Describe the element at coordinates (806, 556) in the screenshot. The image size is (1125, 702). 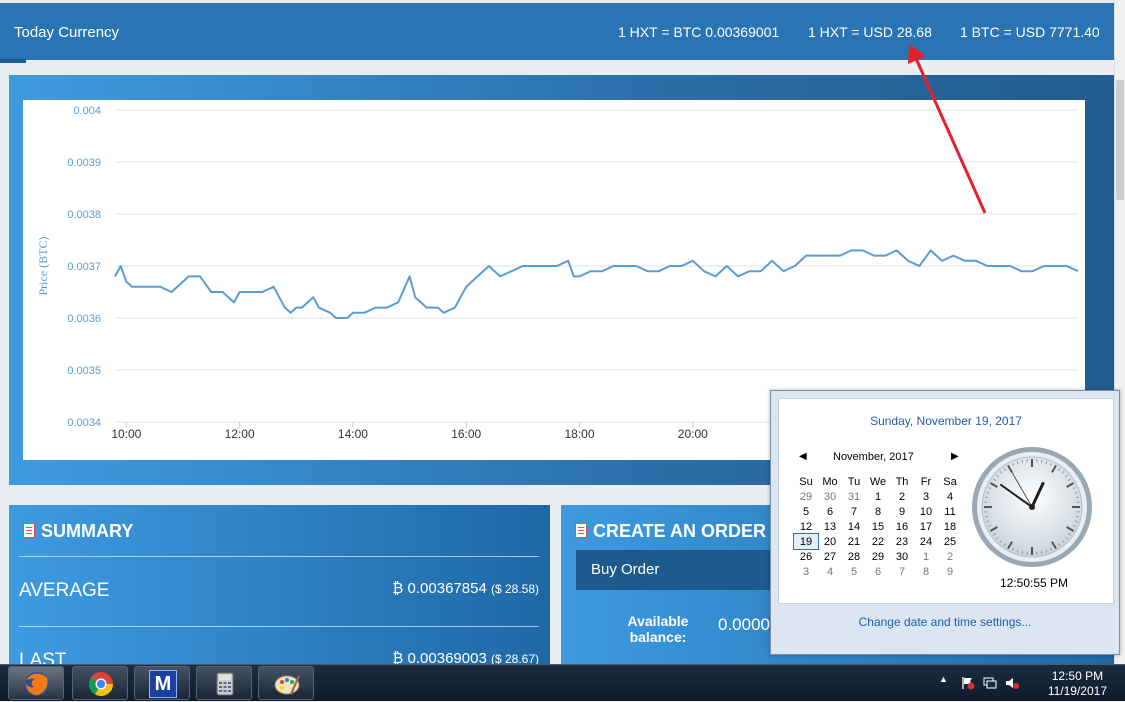
I see `calendar-day: 26` at that location.